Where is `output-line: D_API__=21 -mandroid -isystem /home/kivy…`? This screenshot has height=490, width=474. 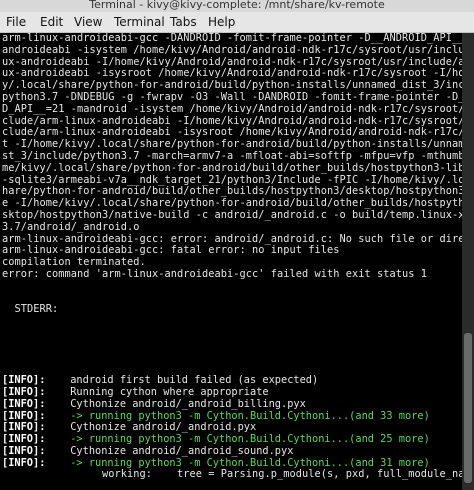 output-line: D_API__=21 -mandroid -isystem /home/kivy… is located at coordinates (232, 108).